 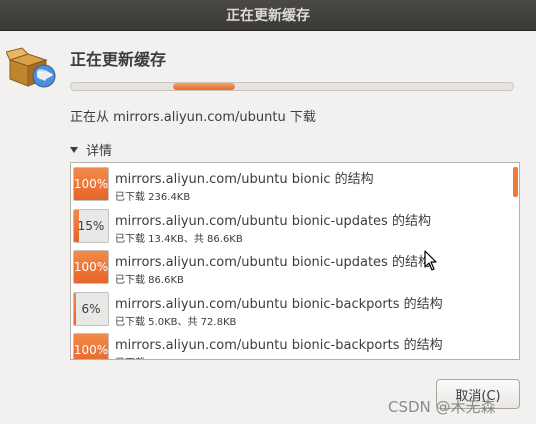 I want to click on progress-percent: 6%, so click(x=91, y=308).